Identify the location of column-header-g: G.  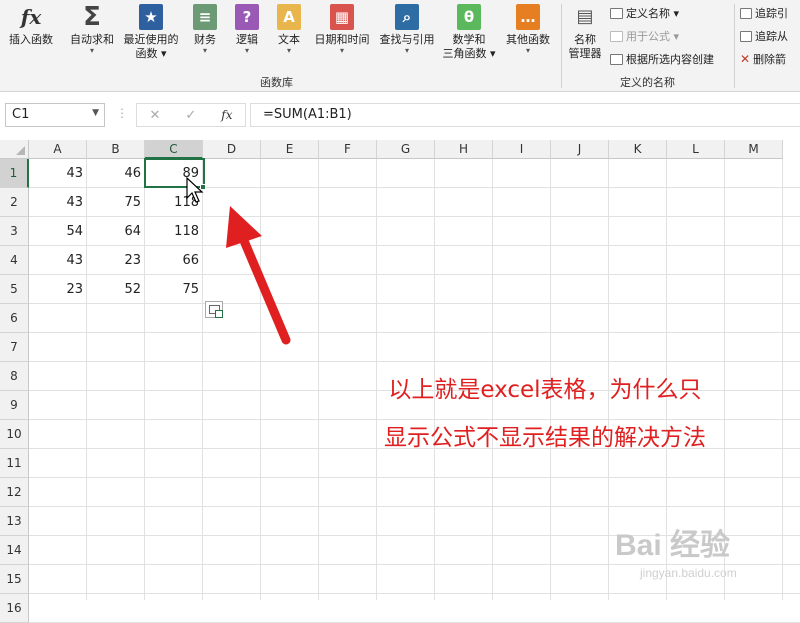
(406, 149).